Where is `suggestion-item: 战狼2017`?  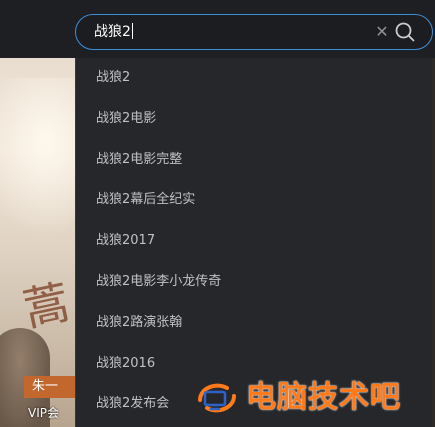
suggestion-item: 战狼2017 is located at coordinates (254, 241).